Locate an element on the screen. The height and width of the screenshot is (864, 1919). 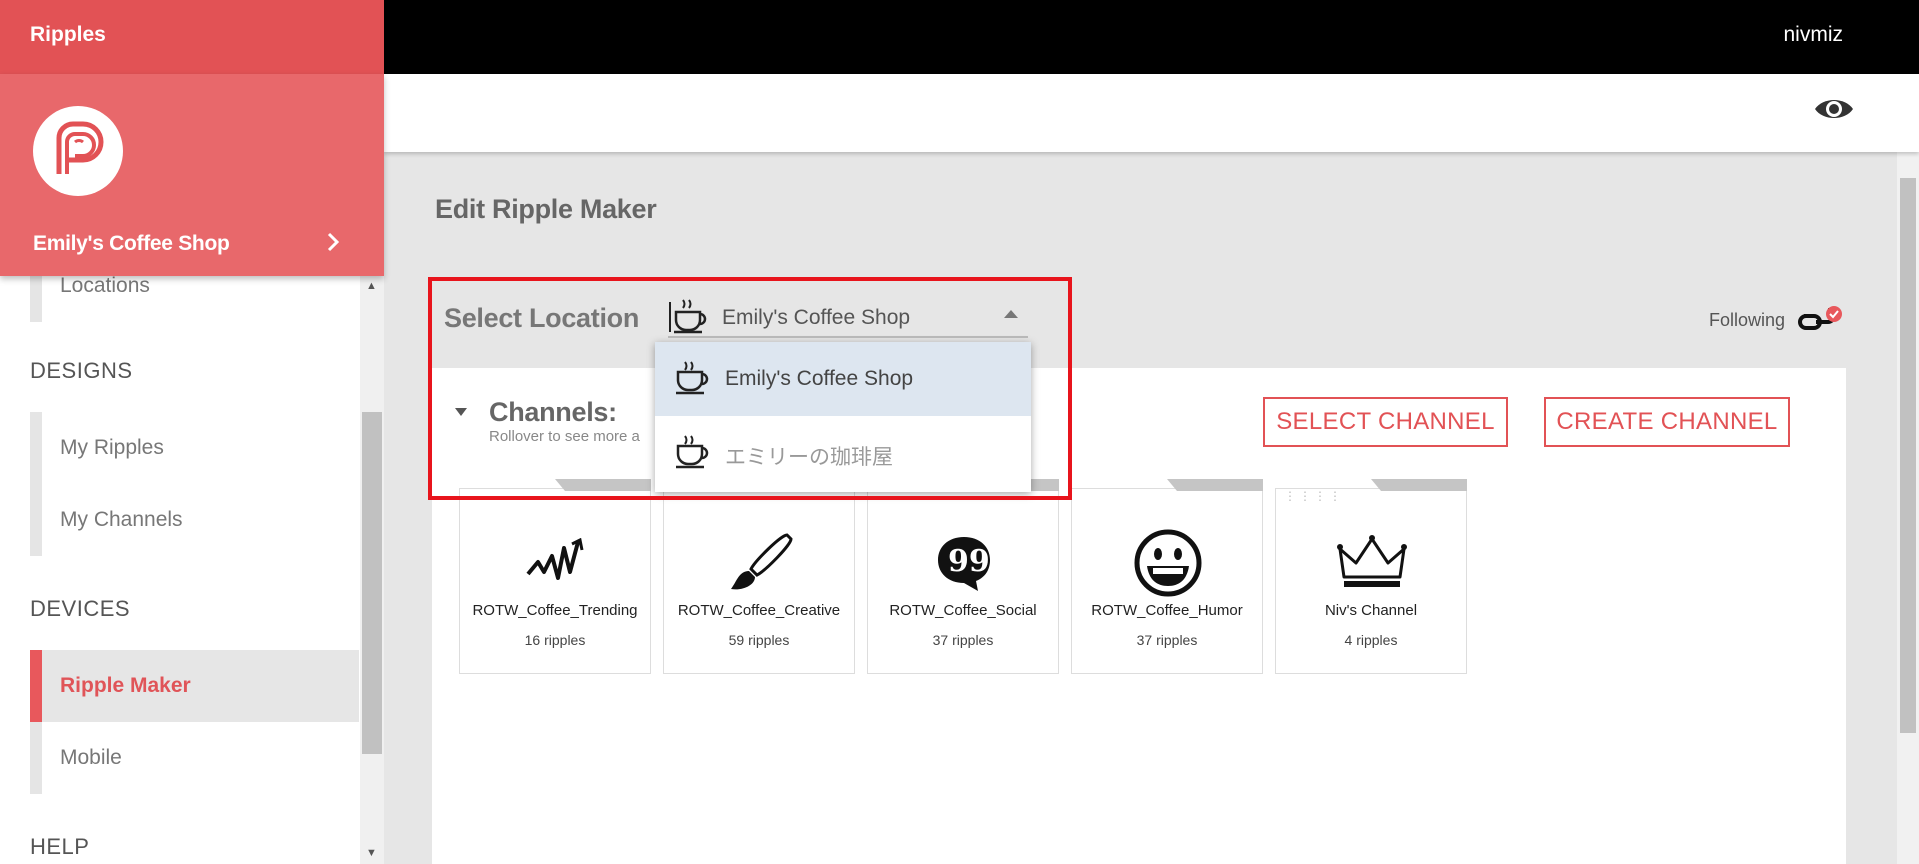
channels-subtitle: Rollover to see more a is located at coordinates (564, 436).